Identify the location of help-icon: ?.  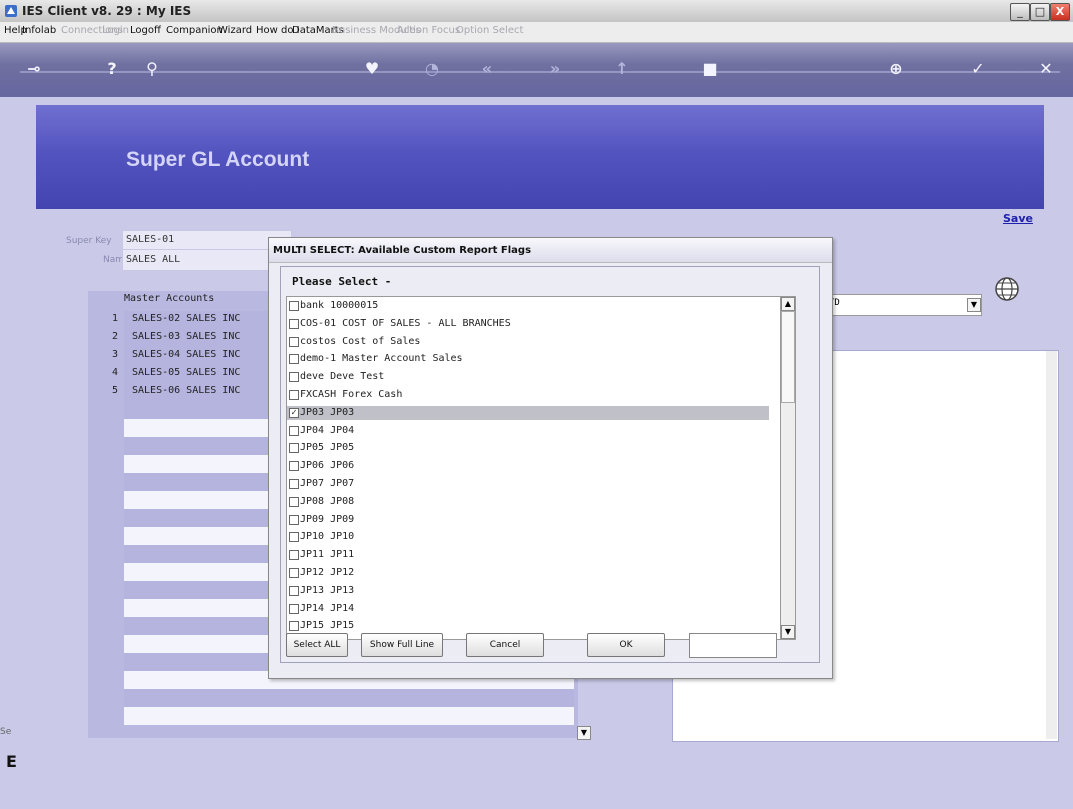
(112, 70).